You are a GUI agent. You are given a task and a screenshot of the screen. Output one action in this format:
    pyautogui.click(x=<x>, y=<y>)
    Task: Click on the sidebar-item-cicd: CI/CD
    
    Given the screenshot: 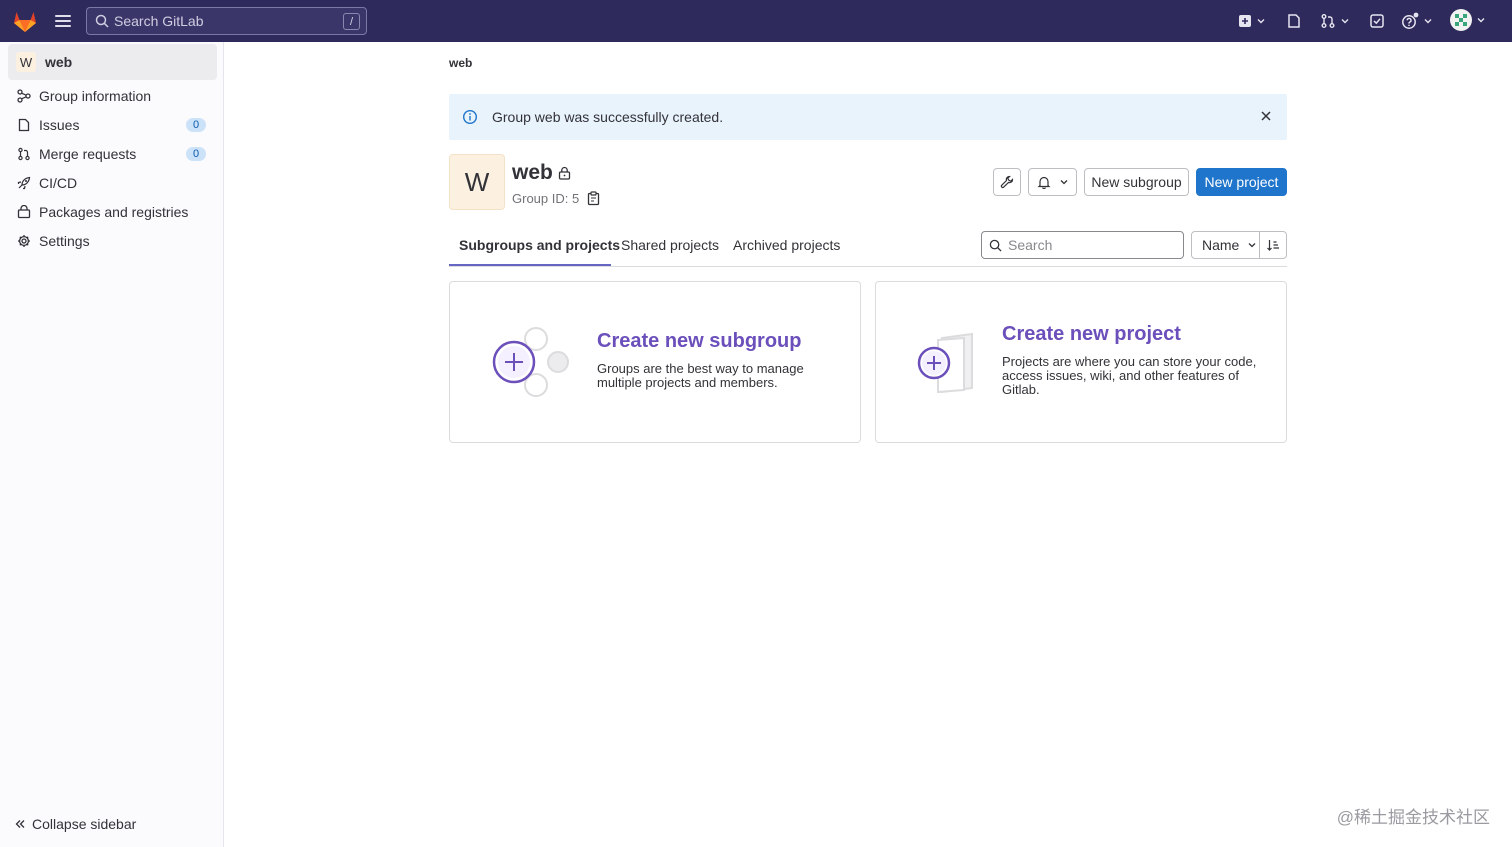 What is the action you would take?
    pyautogui.click(x=112, y=182)
    